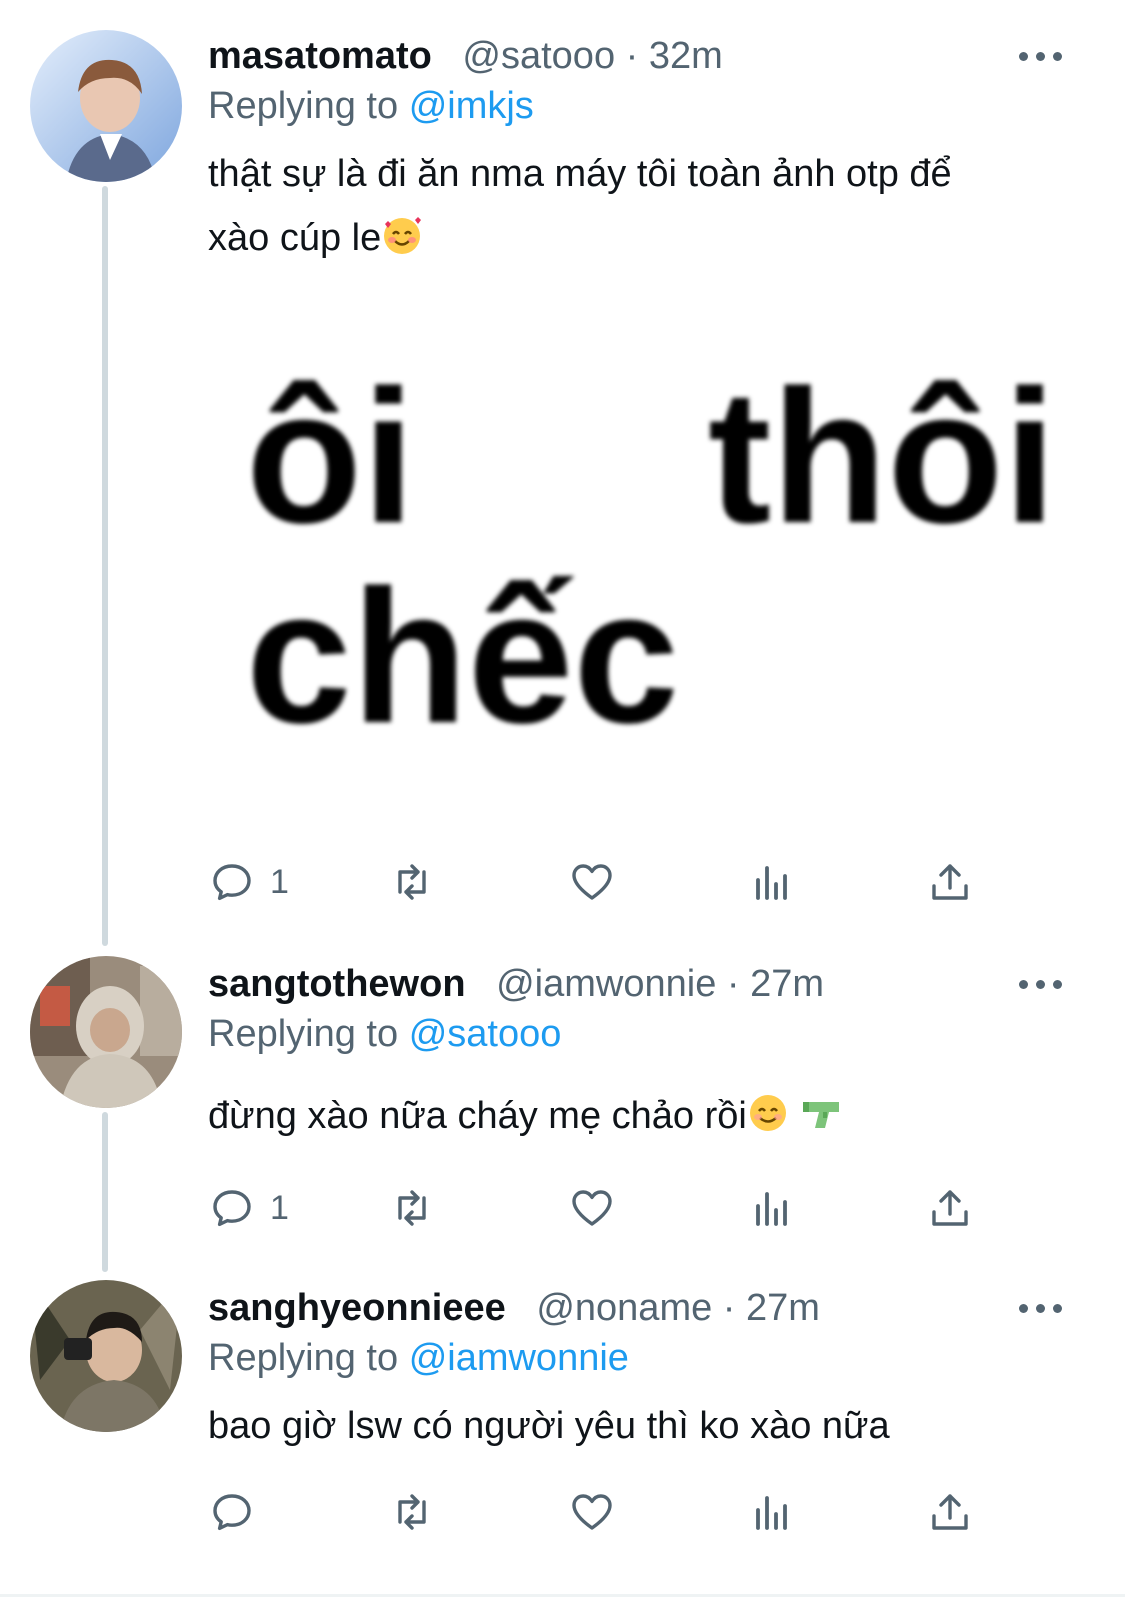 The width and height of the screenshot is (1125, 1597). What do you see at coordinates (648, 241) in the screenshot?
I see `tweet-text-line: xào cúp le` at bounding box center [648, 241].